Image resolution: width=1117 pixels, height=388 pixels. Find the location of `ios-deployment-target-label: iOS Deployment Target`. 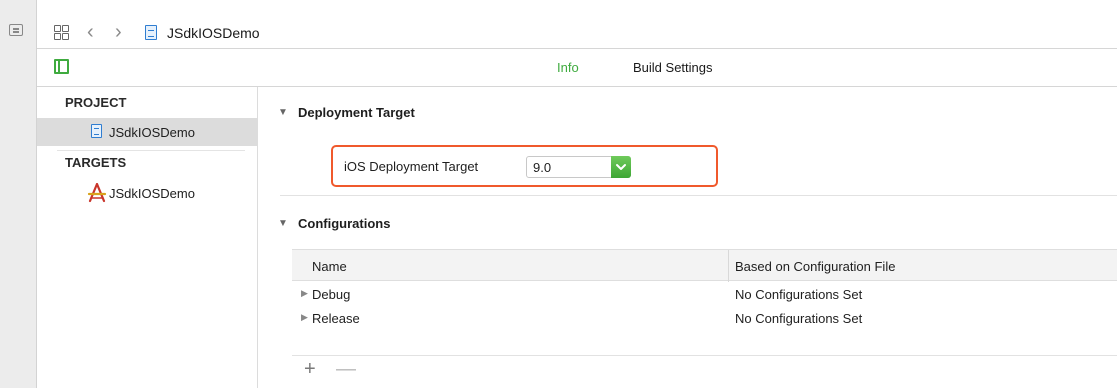

ios-deployment-target-label: iOS Deployment Target is located at coordinates (411, 166).